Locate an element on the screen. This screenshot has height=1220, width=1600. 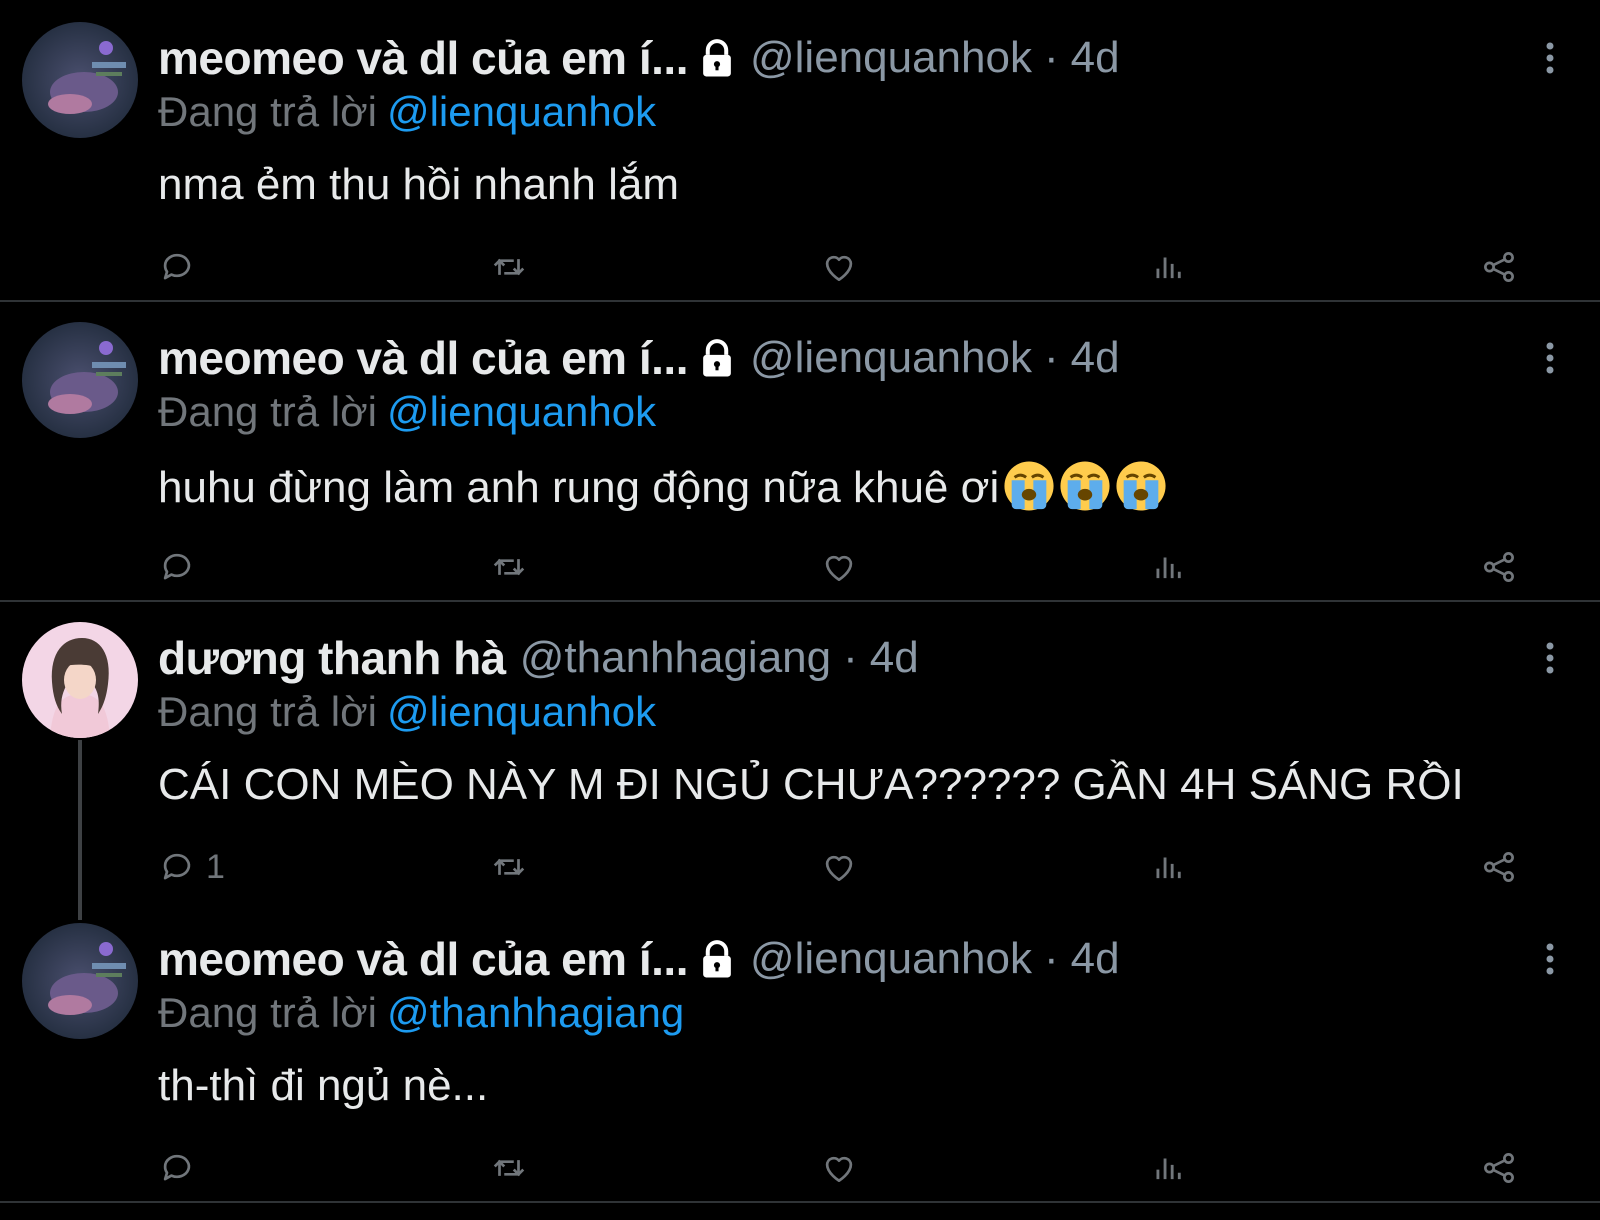
reply-count: 1 is located at coordinates (215, 866).